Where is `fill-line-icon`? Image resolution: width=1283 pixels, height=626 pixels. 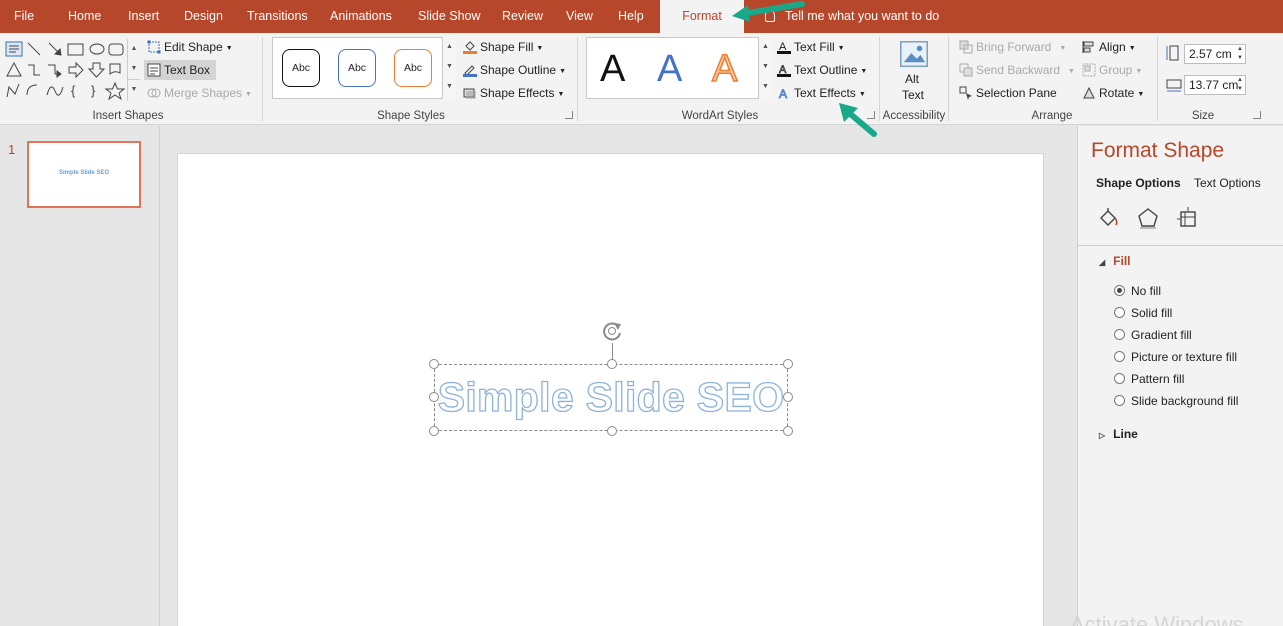
fill-line-icon is located at coordinates (1108, 218).